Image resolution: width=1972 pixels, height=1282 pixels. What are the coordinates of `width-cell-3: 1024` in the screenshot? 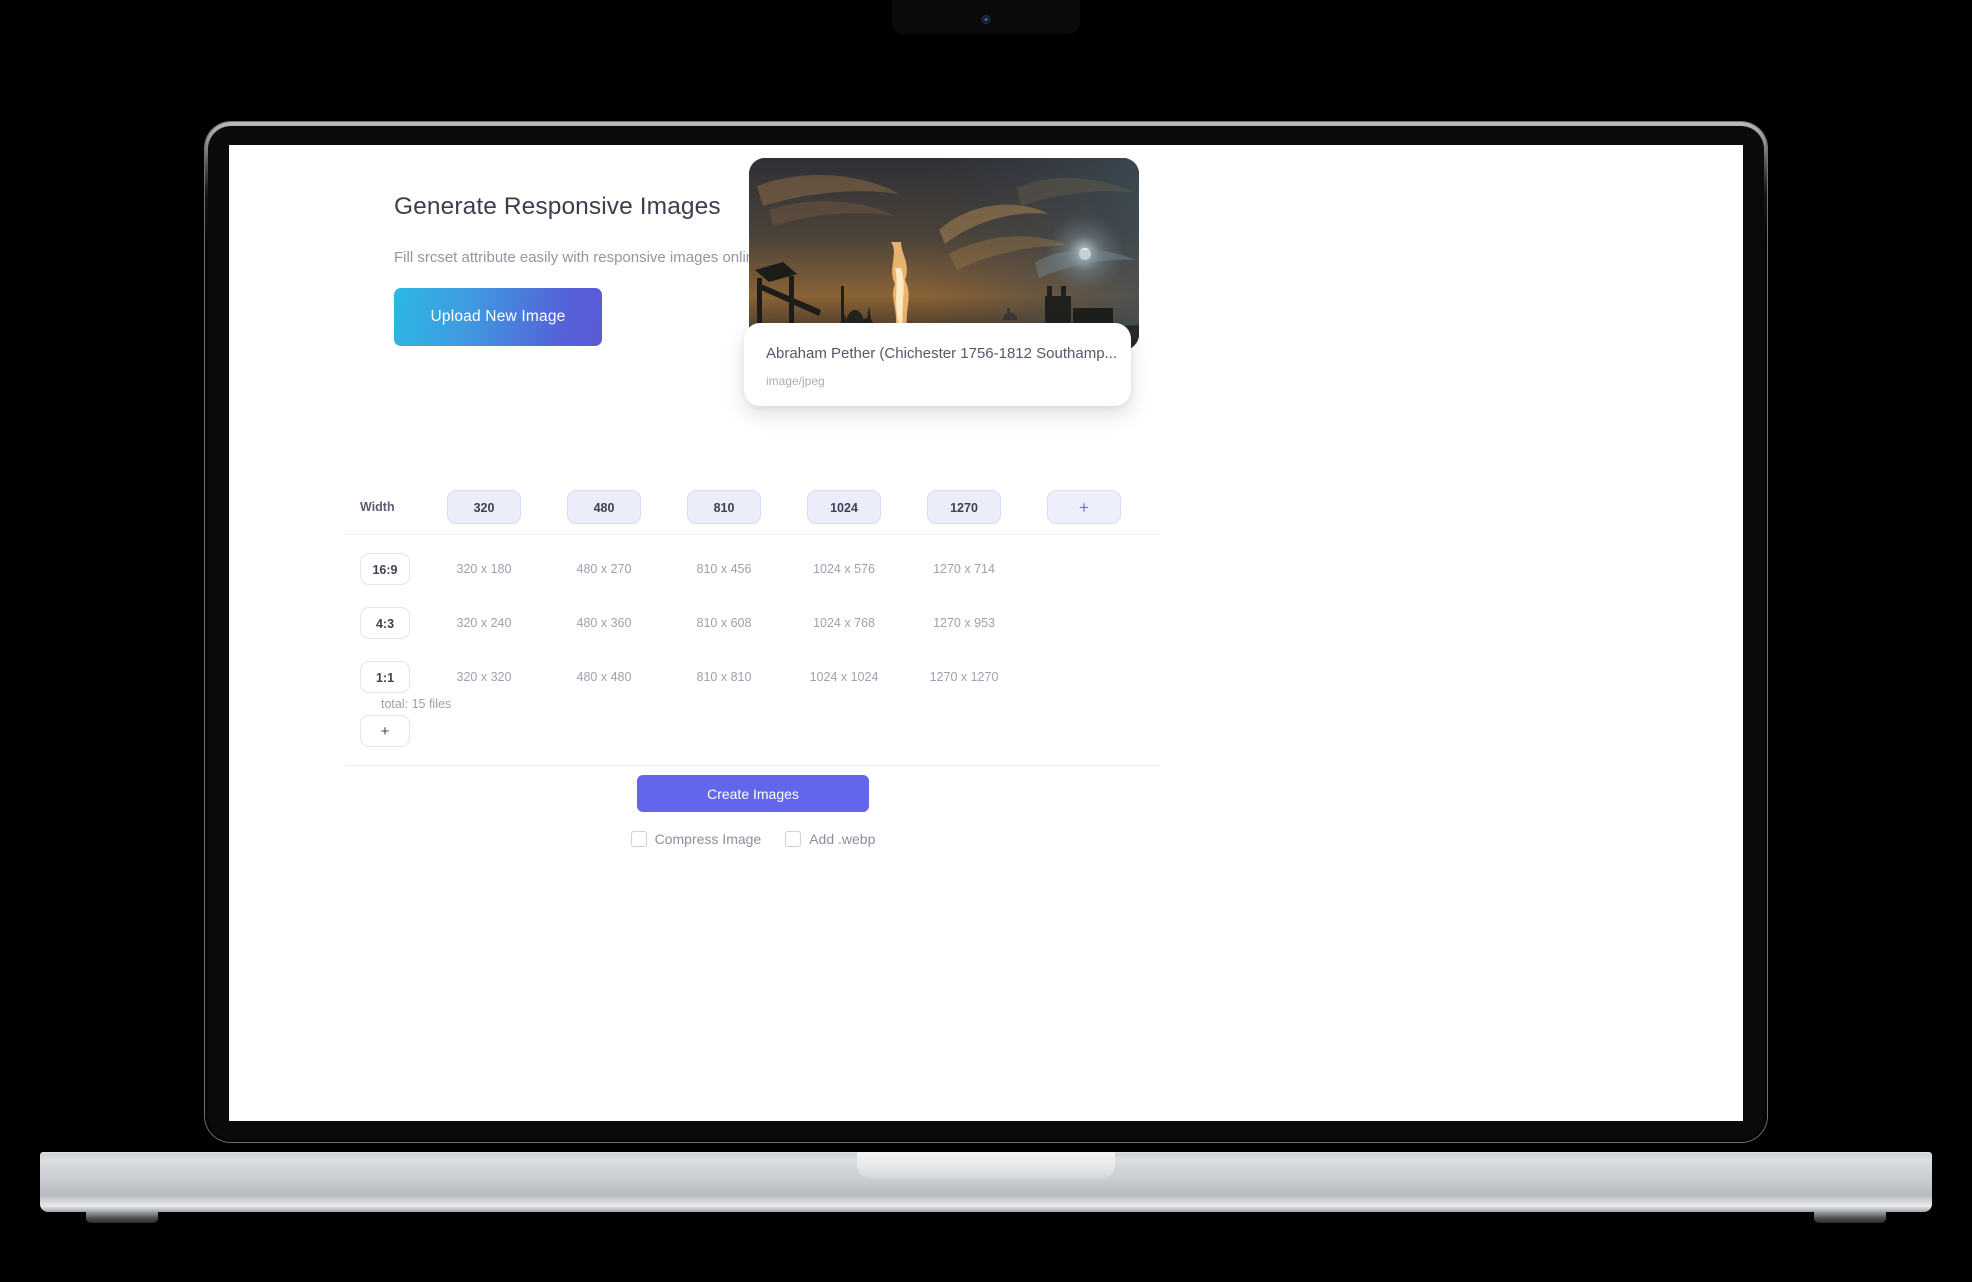 It's located at (844, 507).